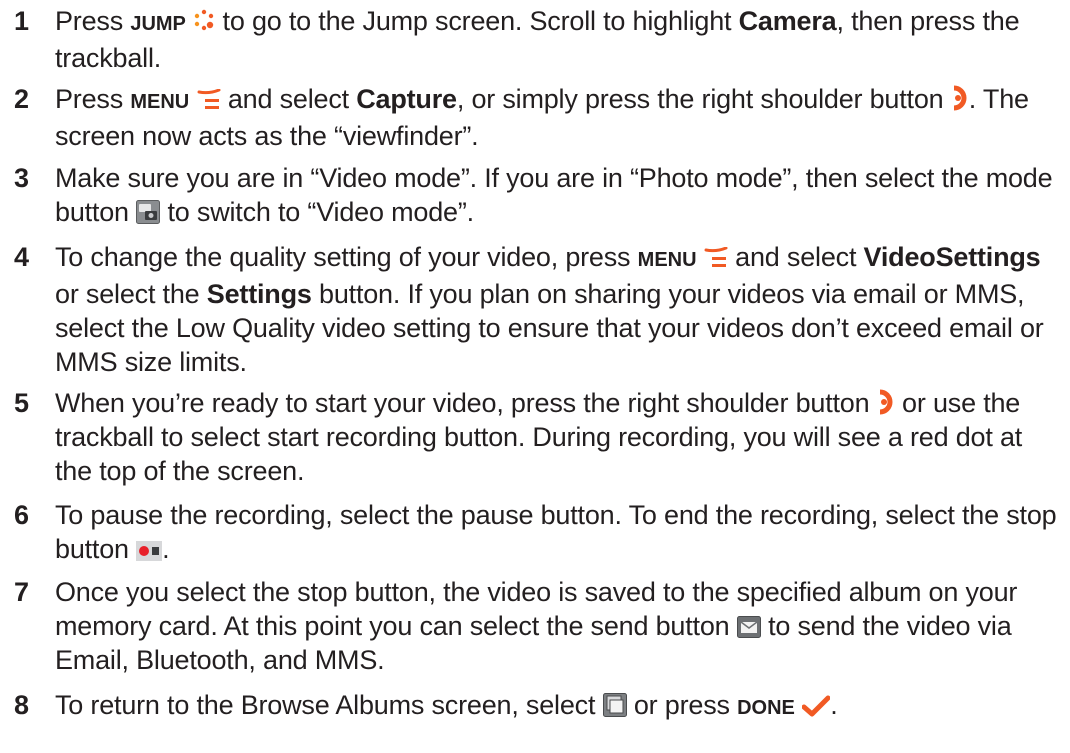 Image resolution: width=1070 pixels, height=753 pixels. Describe the element at coordinates (158, 24) in the screenshot. I see `jump-key-label: JUMP` at that location.